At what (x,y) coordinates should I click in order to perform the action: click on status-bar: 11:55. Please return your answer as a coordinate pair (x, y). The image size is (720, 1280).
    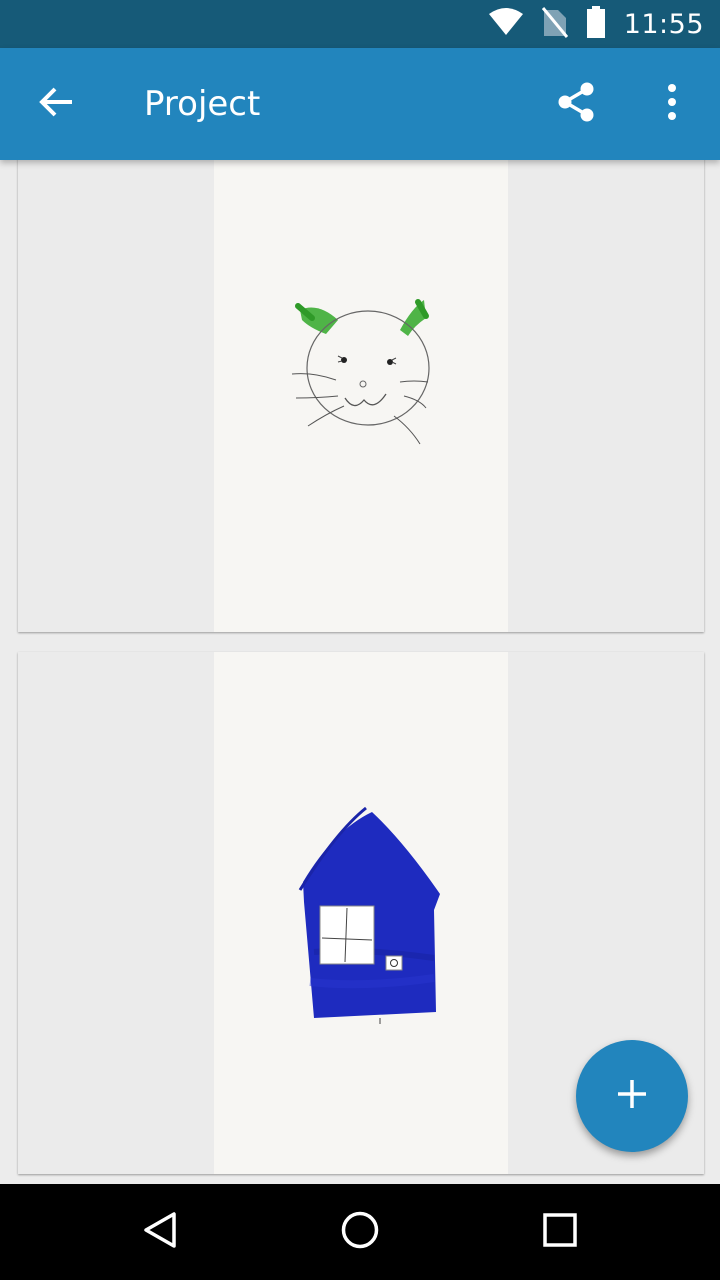
    Looking at the image, I should click on (360, 24).